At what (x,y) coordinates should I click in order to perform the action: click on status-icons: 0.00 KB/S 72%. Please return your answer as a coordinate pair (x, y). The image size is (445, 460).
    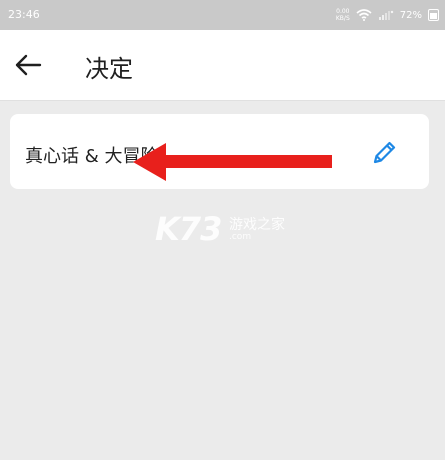
    Looking at the image, I should click on (387, 15).